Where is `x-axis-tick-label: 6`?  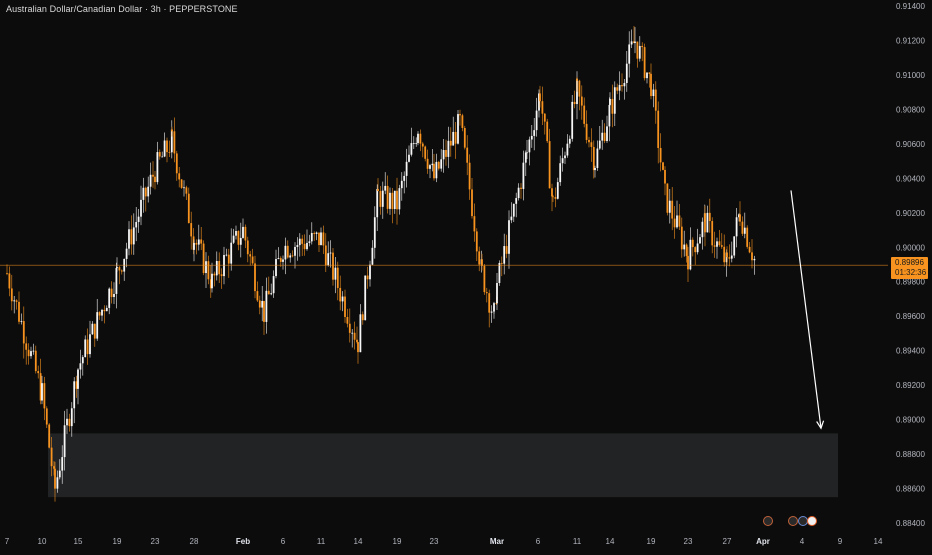 x-axis-tick-label: 6 is located at coordinates (283, 541).